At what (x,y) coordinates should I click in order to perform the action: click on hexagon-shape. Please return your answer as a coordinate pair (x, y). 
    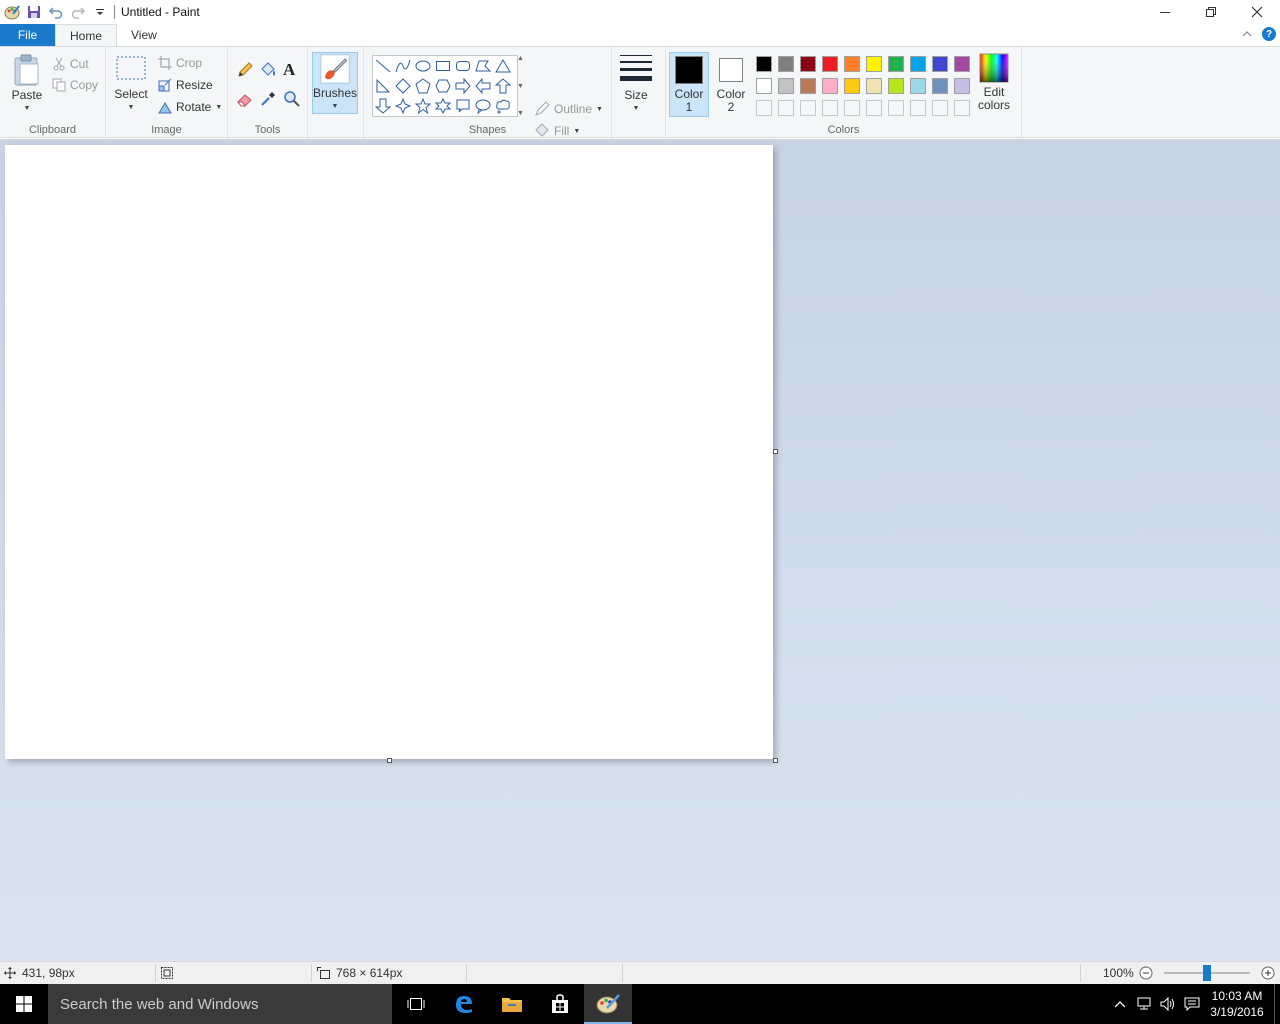
    Looking at the image, I should click on (443, 86).